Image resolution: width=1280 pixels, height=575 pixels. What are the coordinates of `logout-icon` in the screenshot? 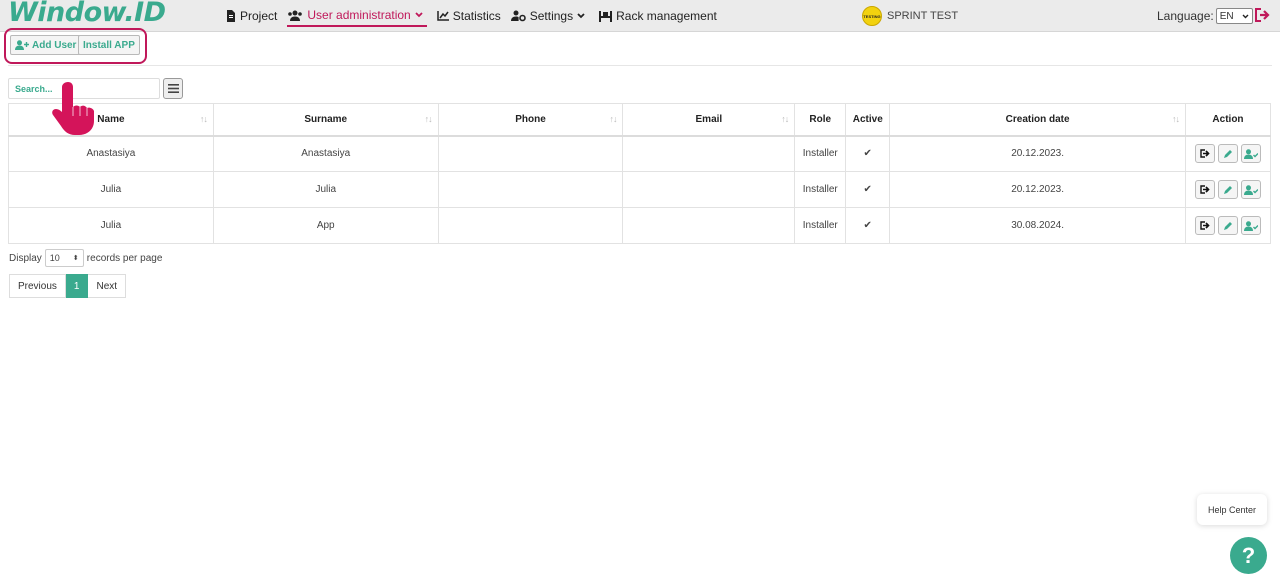 It's located at (1262, 17).